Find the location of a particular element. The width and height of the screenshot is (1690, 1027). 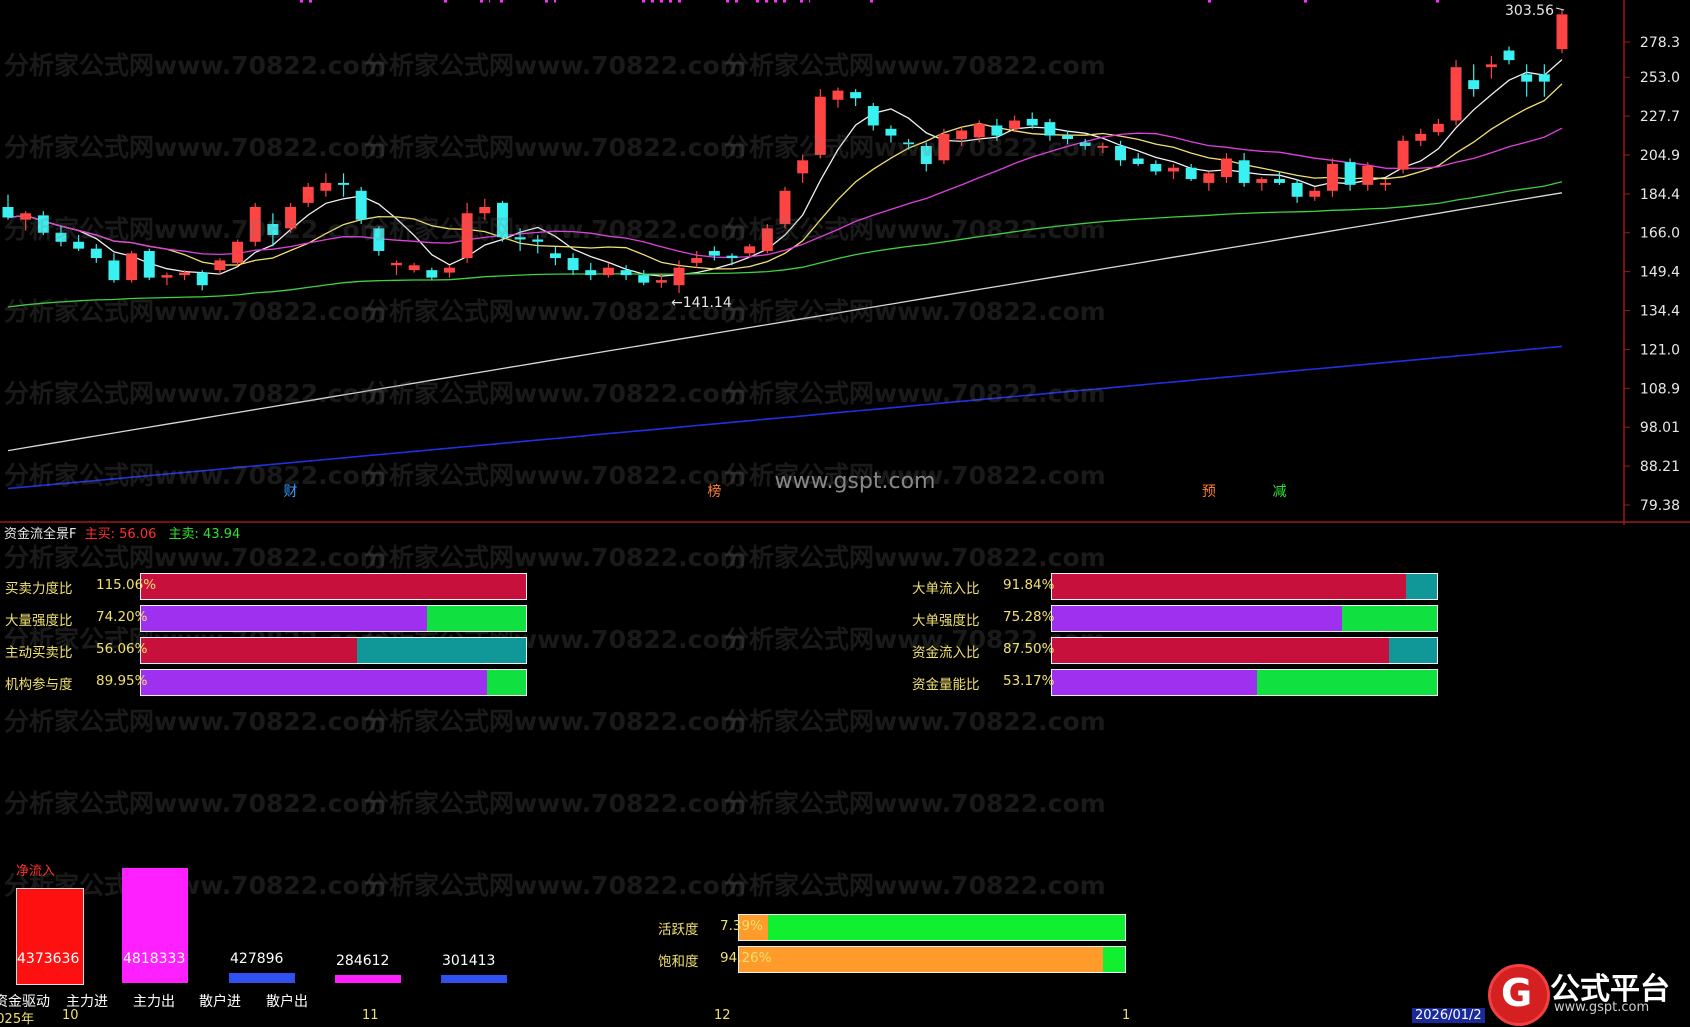

flow-label: 主力出 is located at coordinates (154, 1002).